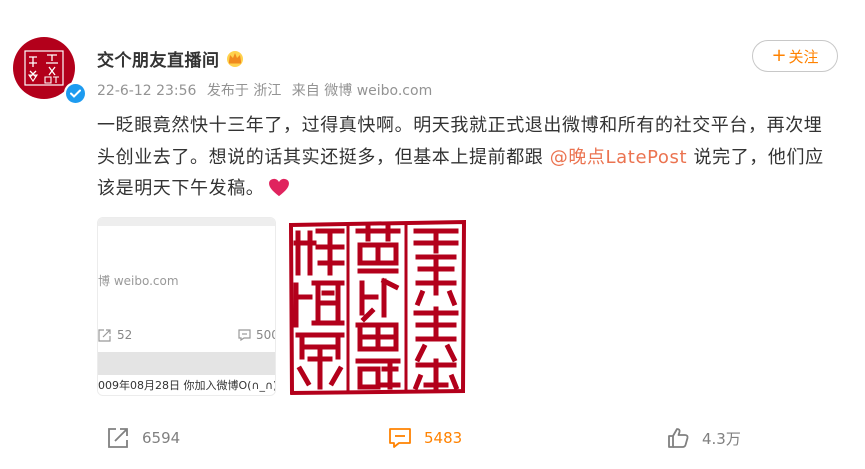 This screenshot has height=469, width=865. Describe the element at coordinates (279, 187) in the screenshot. I see `heart-icon` at that location.